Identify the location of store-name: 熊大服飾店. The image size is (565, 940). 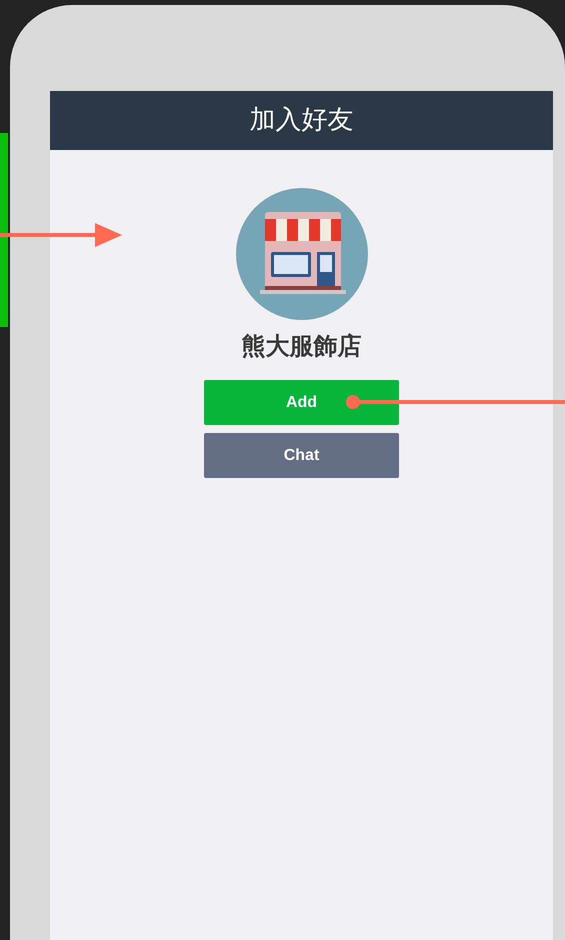
(302, 346).